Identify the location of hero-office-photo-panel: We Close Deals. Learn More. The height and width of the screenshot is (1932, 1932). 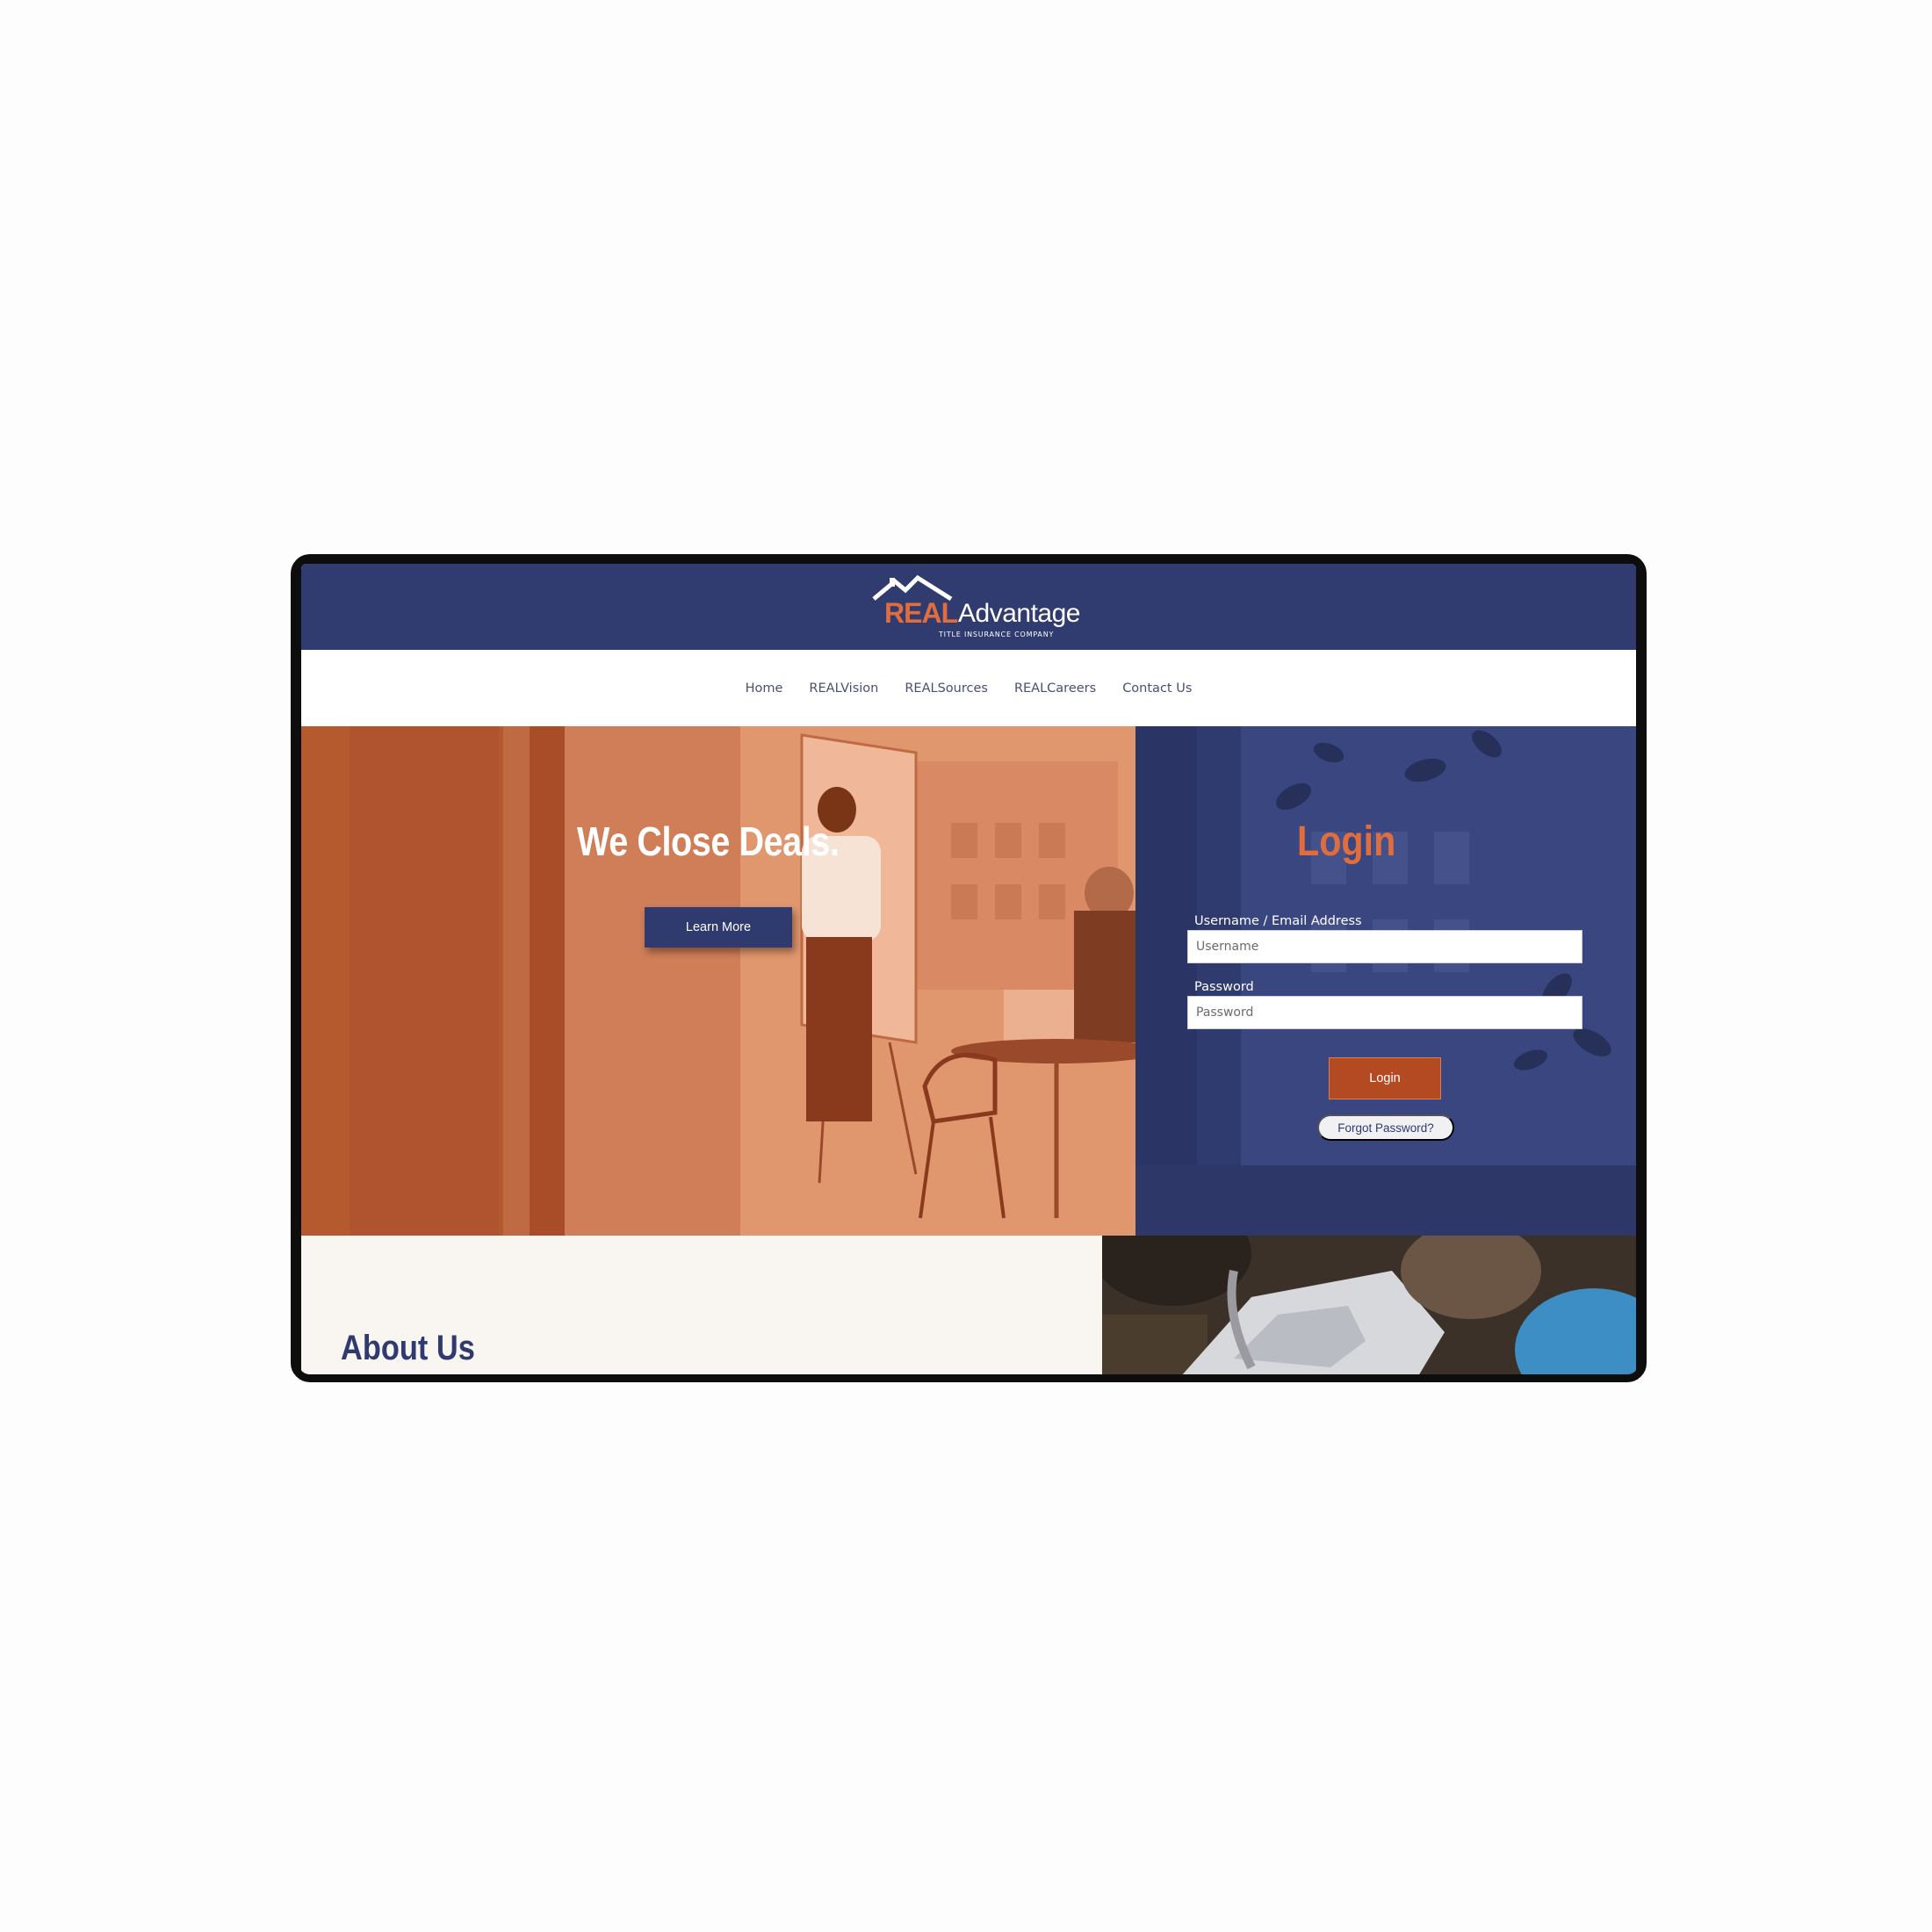
(718, 981).